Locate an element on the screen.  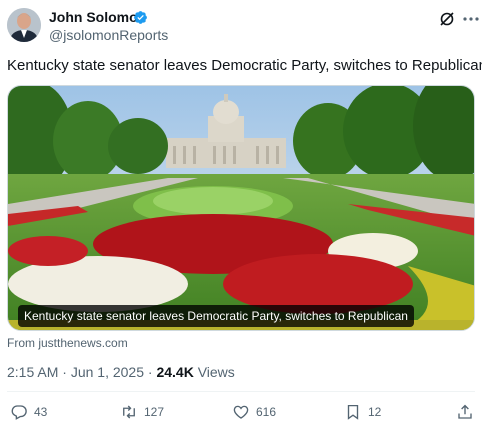
repost-icon is located at coordinates (129, 412).